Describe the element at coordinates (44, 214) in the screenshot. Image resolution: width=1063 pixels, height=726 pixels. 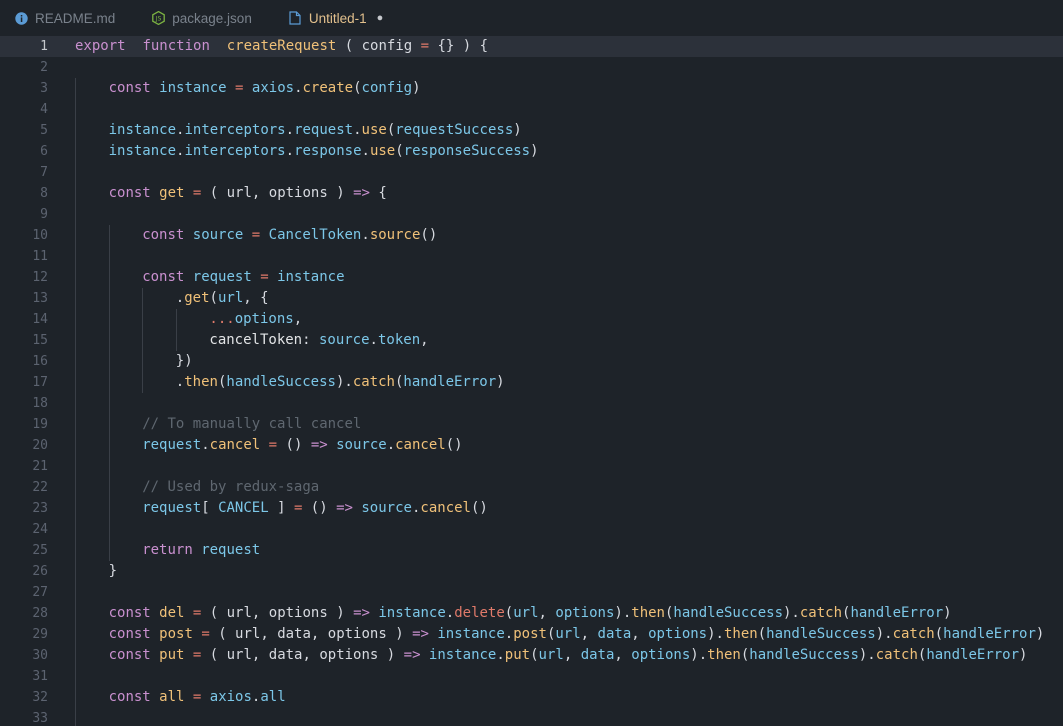
I see `line-number: 9` at that location.